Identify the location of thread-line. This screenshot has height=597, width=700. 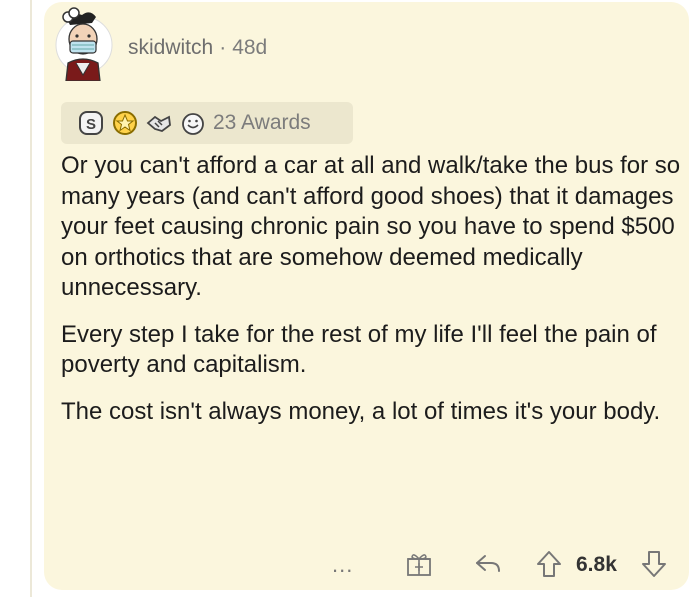
(31, 298).